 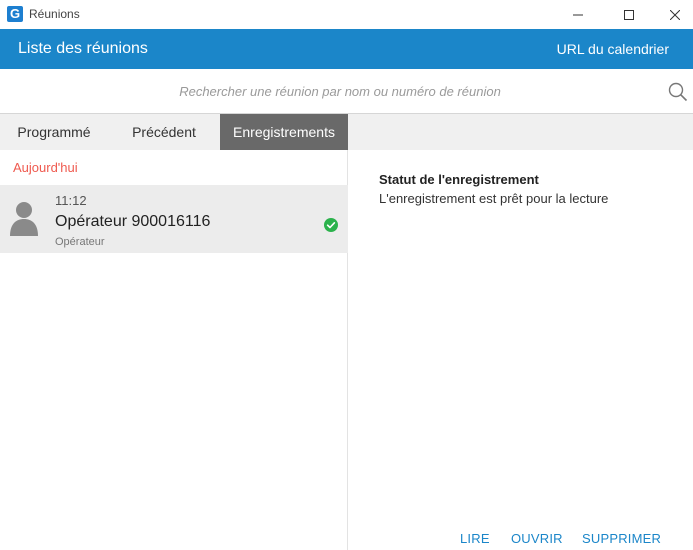 I want to click on minimize-button, so click(x=578, y=14).